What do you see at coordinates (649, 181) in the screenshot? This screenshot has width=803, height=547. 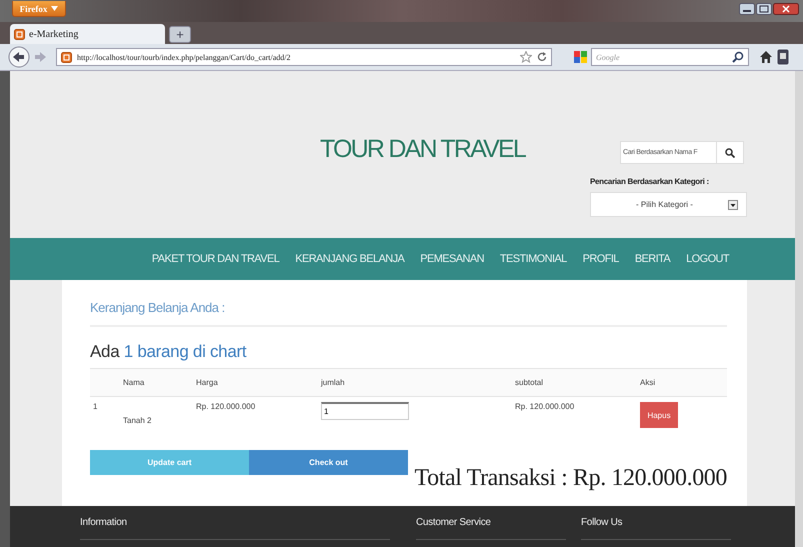 I see `category-label: Pencarian Berdasarkan Kategori :` at bounding box center [649, 181].